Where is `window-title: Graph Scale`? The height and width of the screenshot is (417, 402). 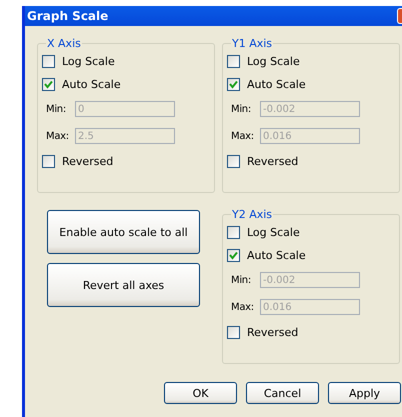 window-title: Graph Scale is located at coordinates (67, 16).